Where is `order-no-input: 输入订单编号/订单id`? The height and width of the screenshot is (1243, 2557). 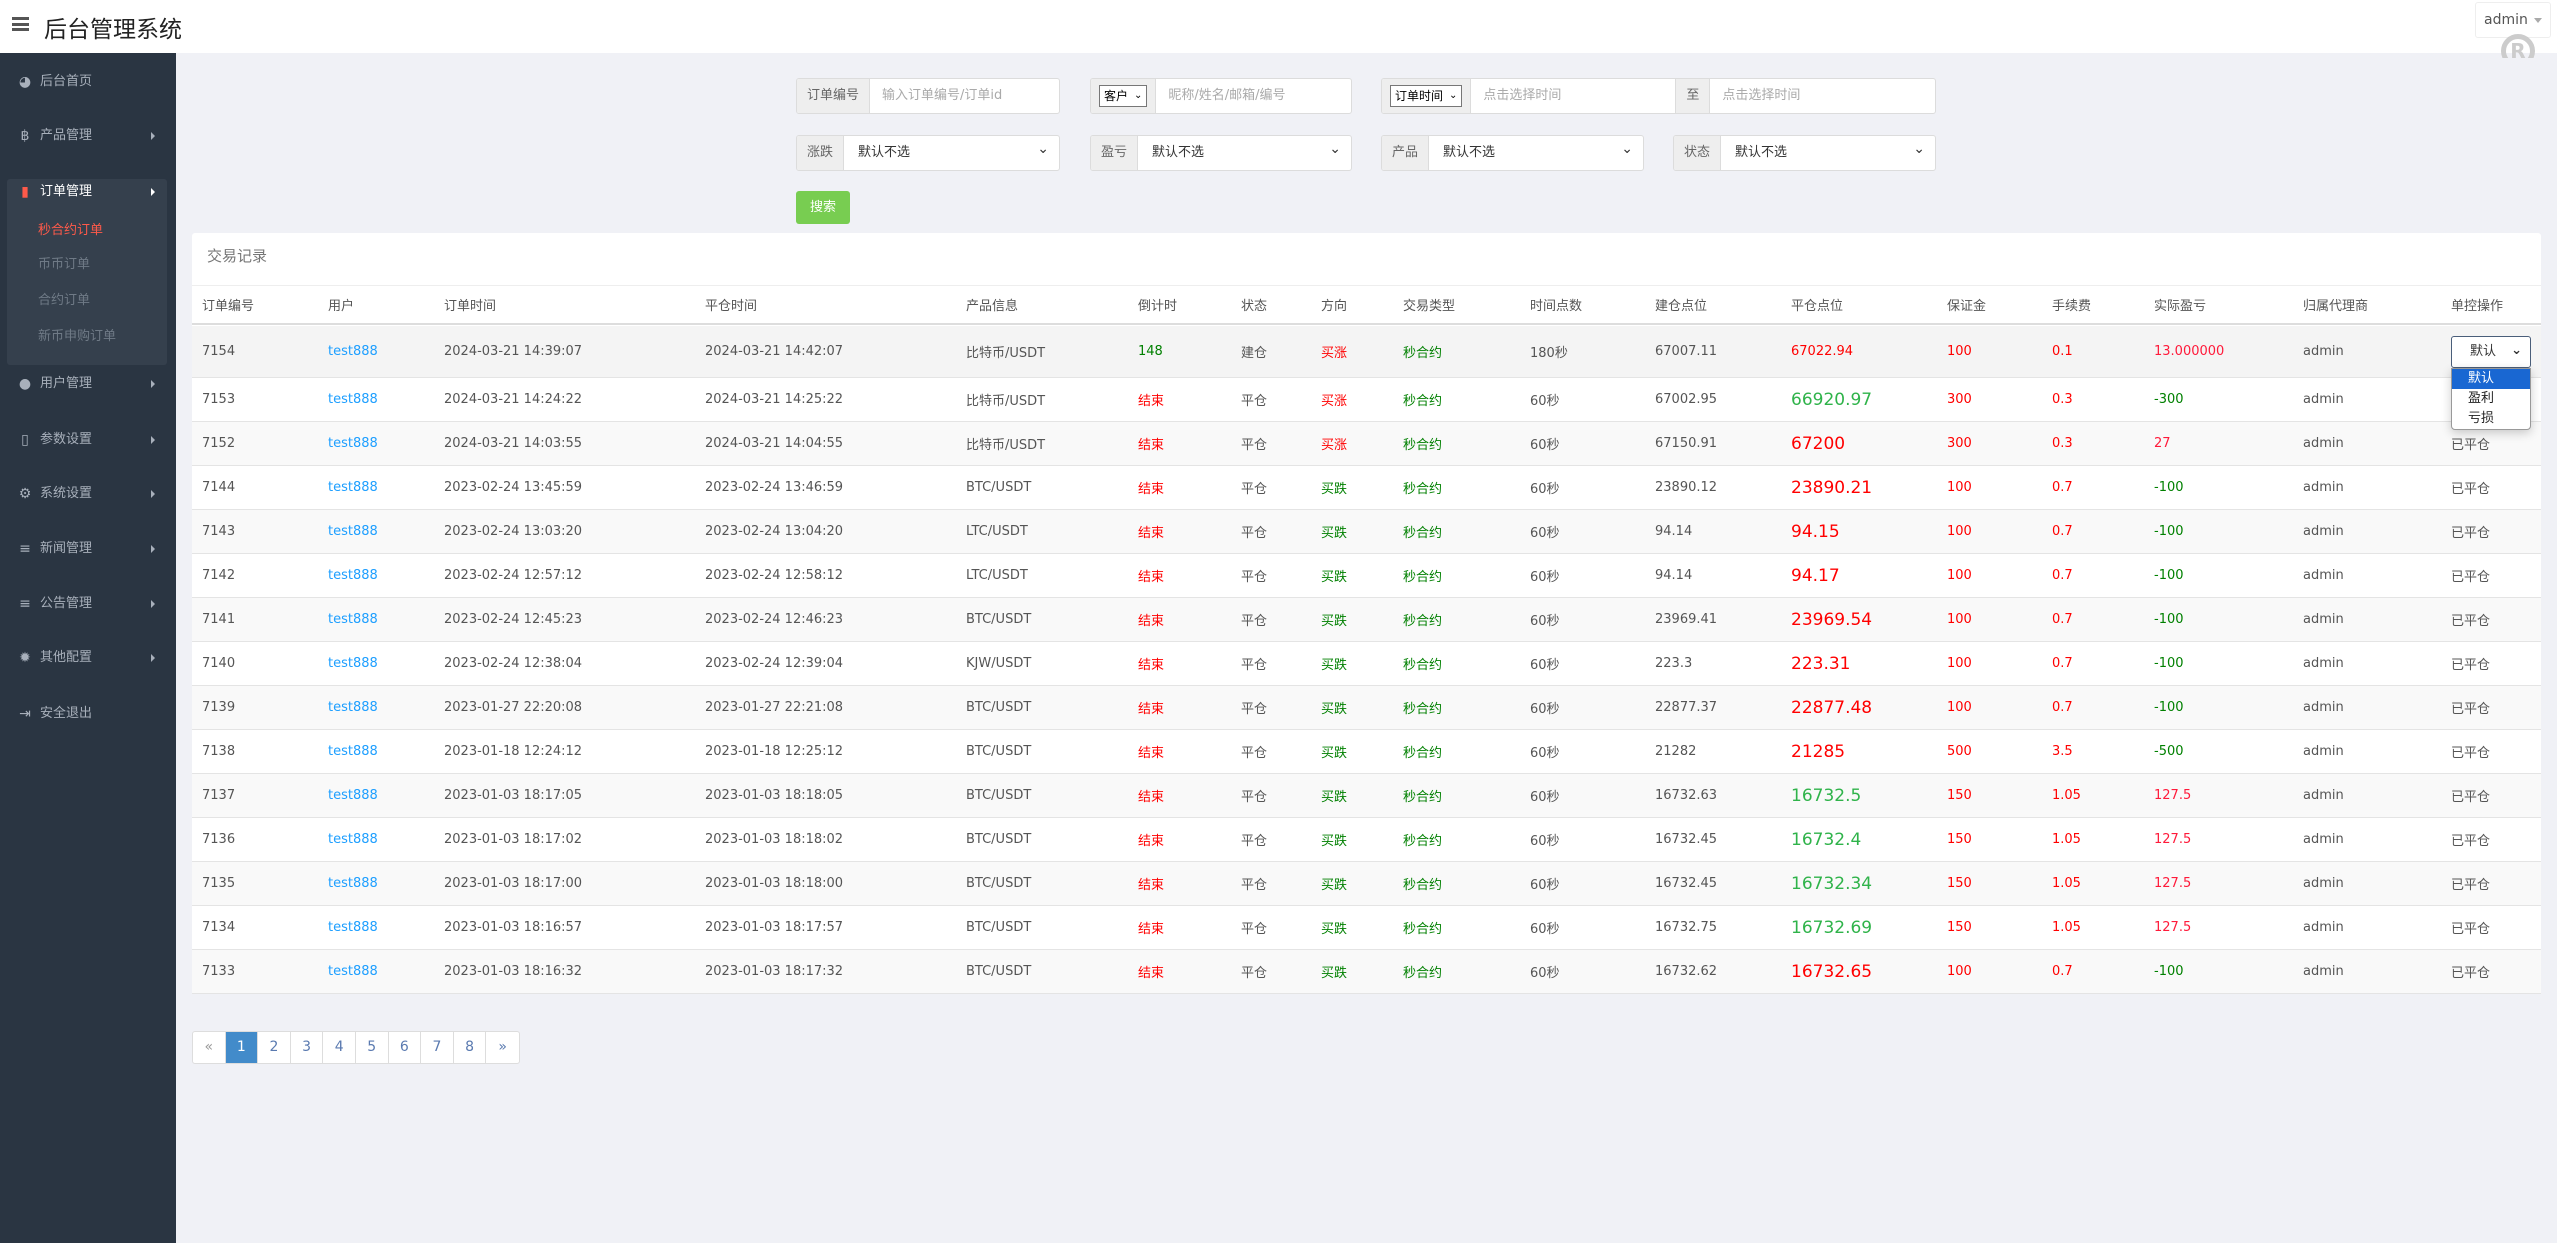
order-no-input: 输入订单编号/订单id is located at coordinates (964, 96).